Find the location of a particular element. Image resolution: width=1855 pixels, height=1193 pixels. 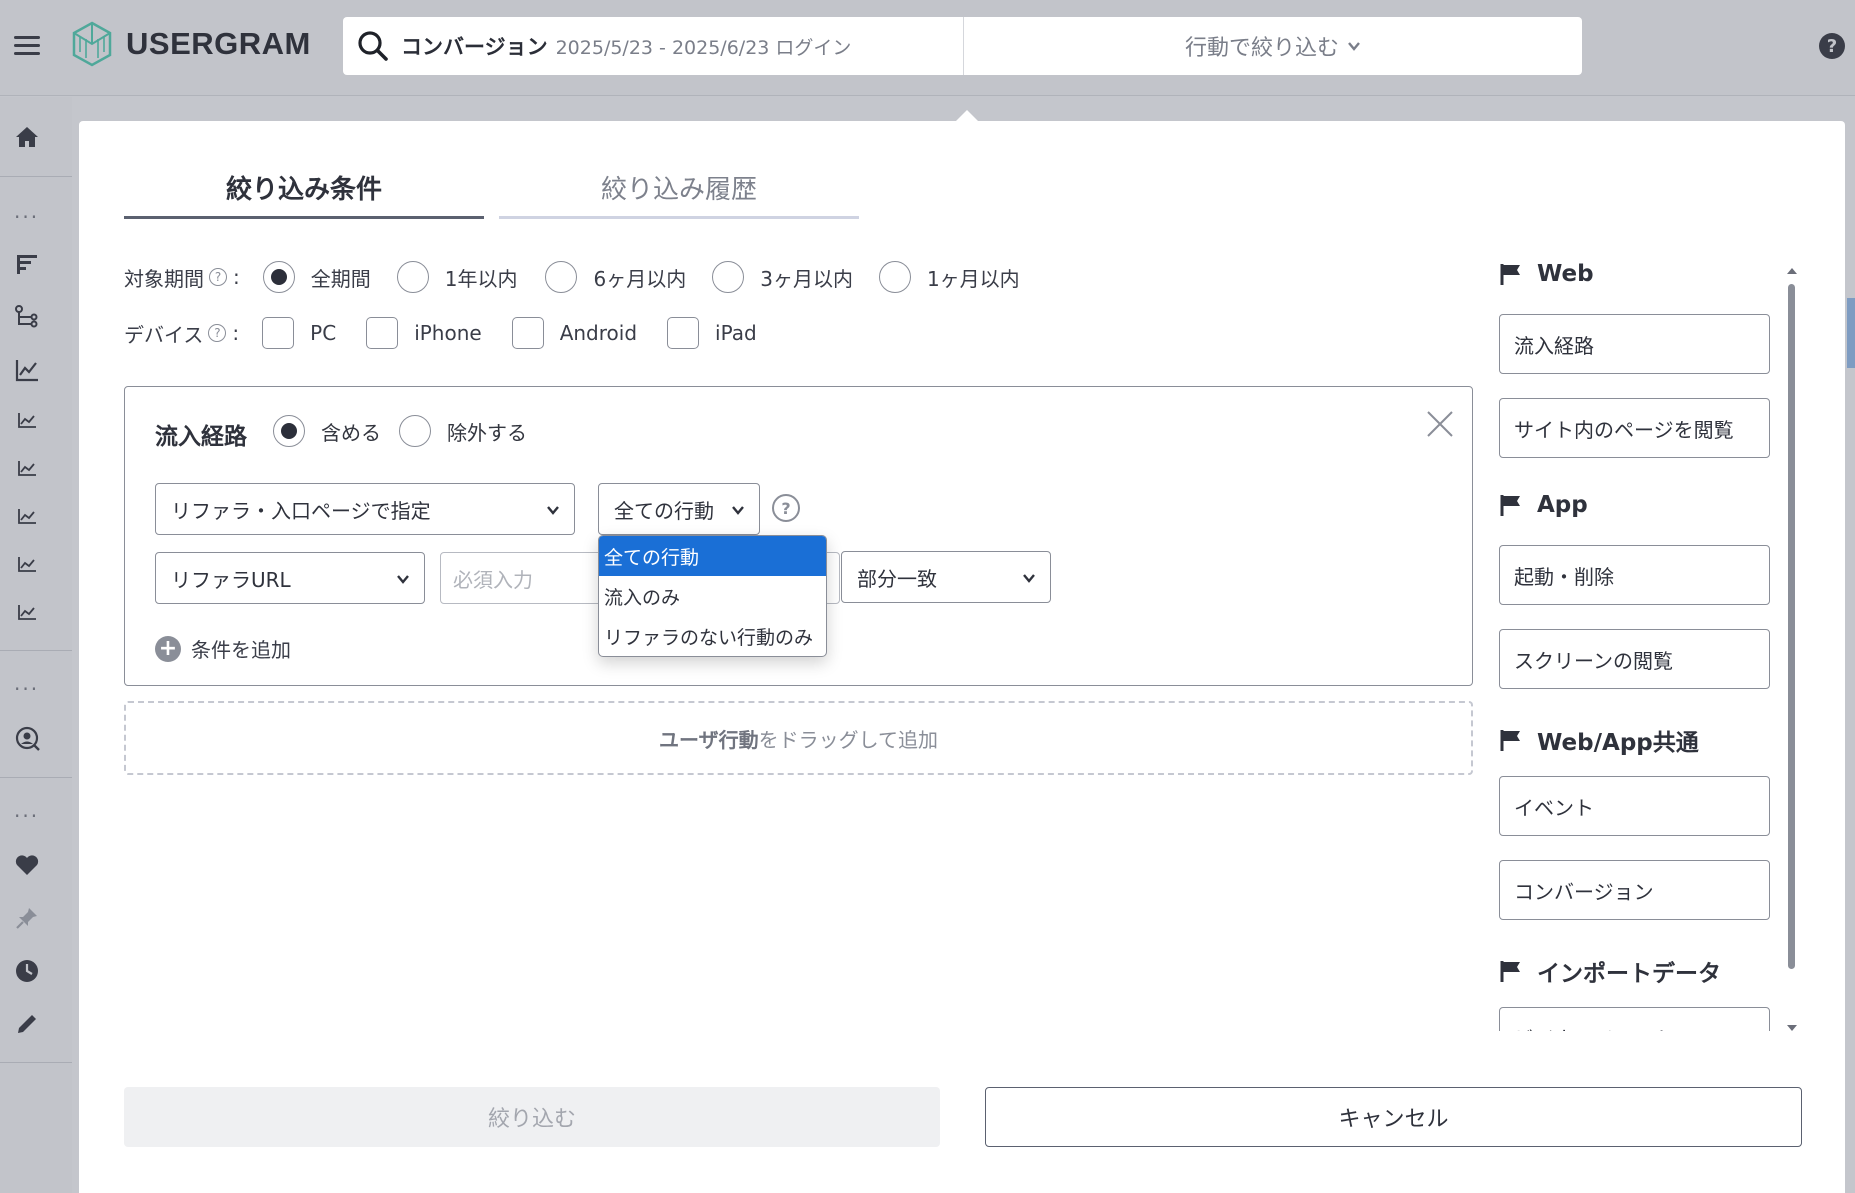

field-select: リファラURL is located at coordinates (290, 578).